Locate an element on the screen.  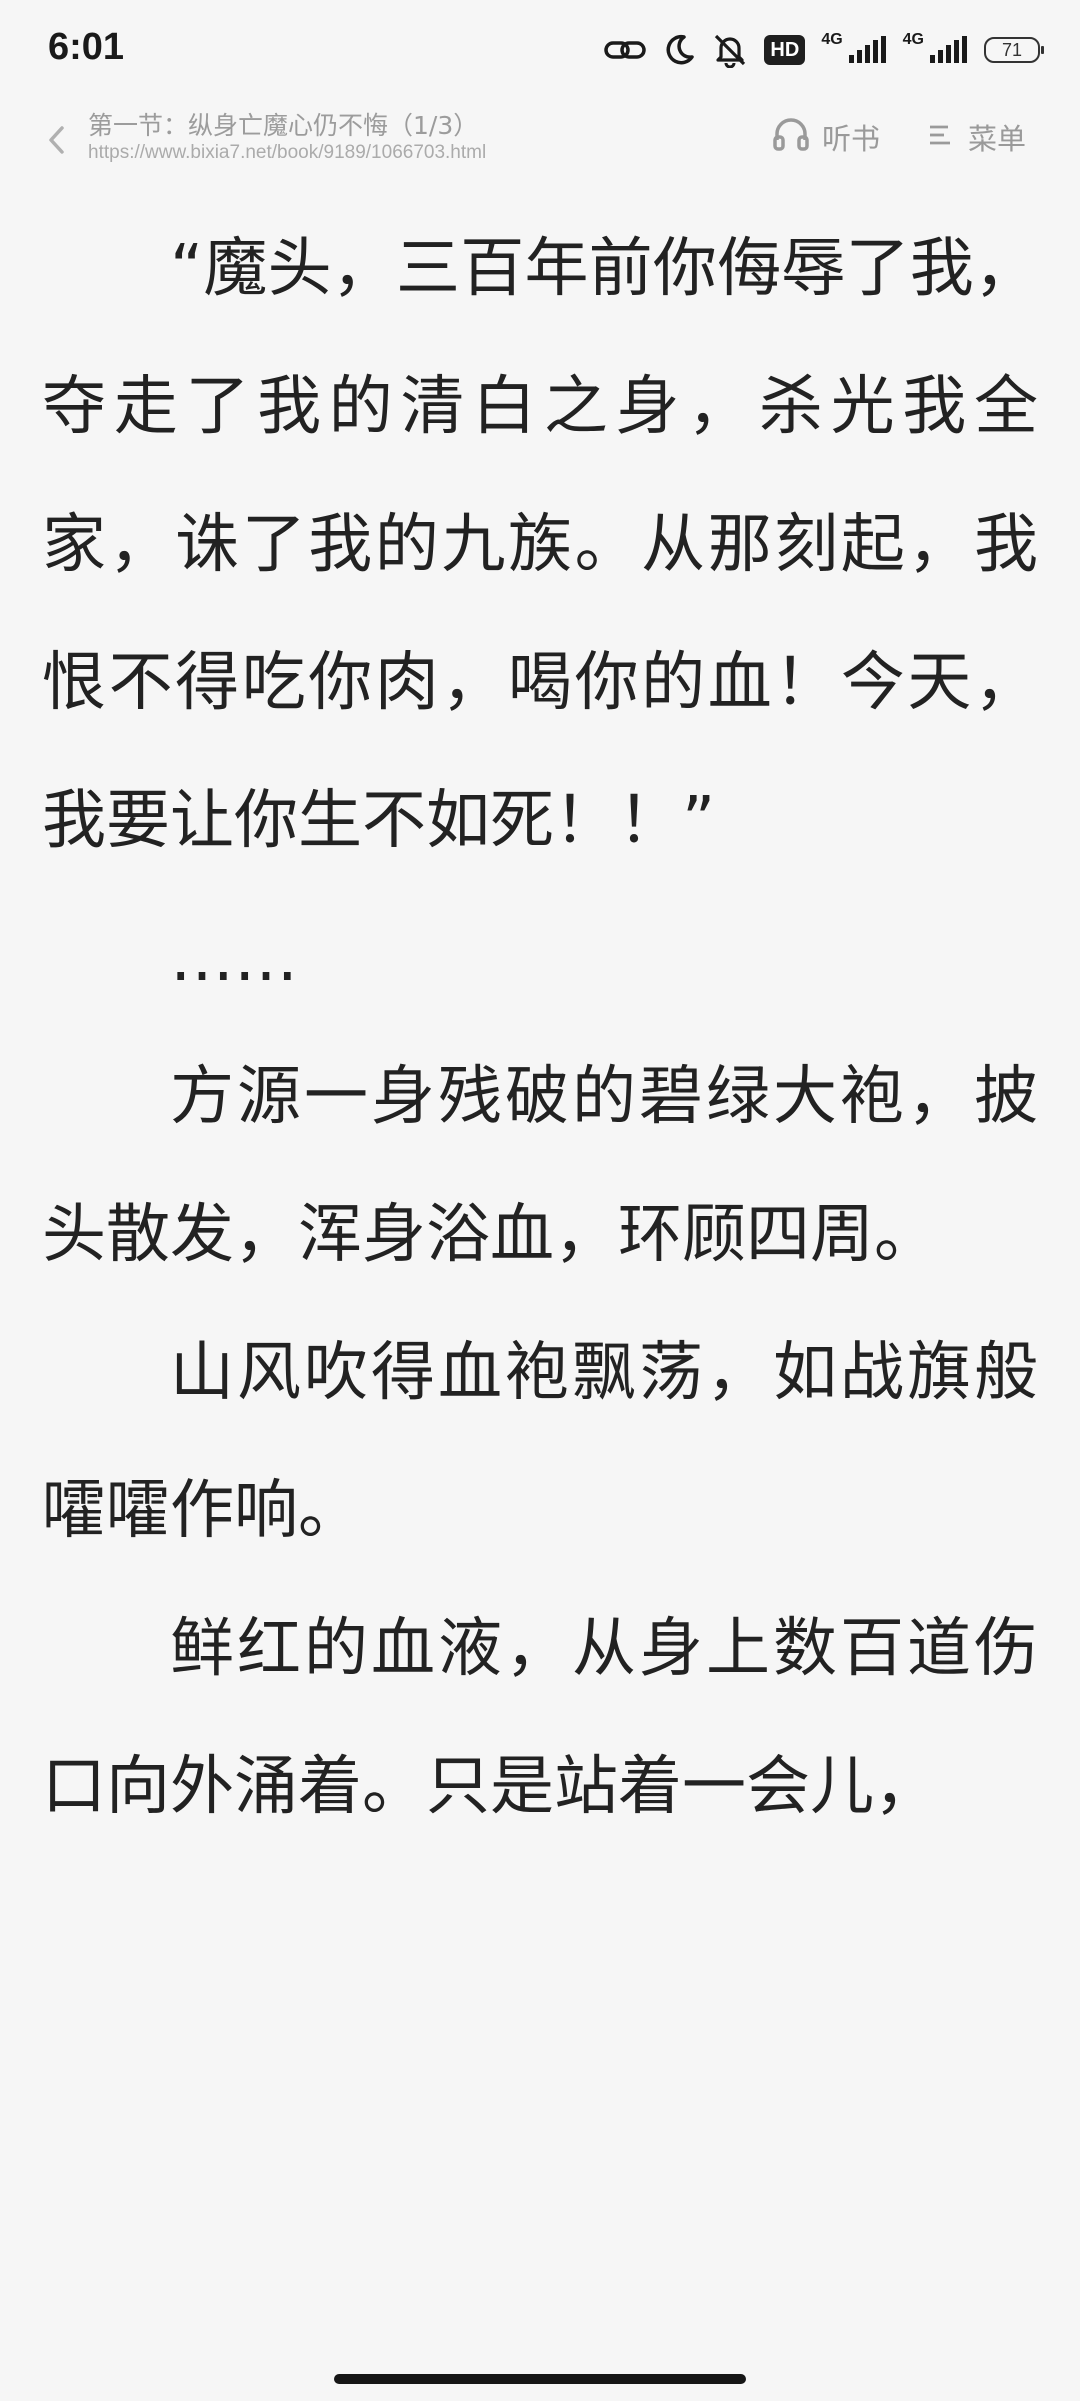
listen-button: 听书 is located at coordinates (826, 137).